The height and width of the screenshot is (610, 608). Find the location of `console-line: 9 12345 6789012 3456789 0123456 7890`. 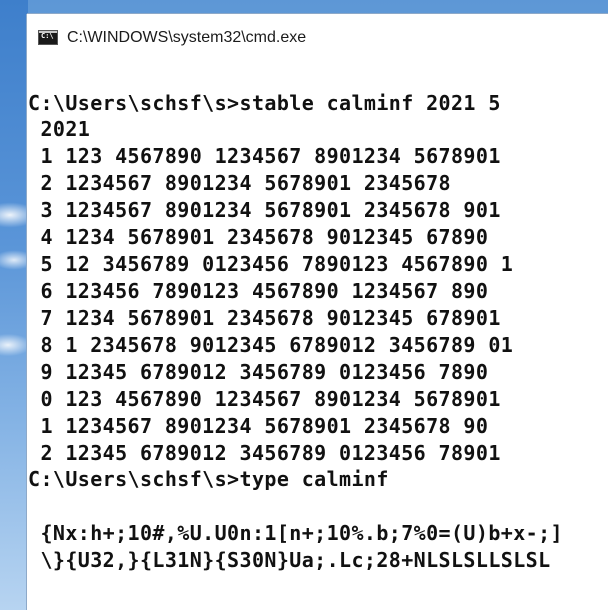

console-line: 9 12345 6789012 3456789 0123456 7890 is located at coordinates (258, 372).